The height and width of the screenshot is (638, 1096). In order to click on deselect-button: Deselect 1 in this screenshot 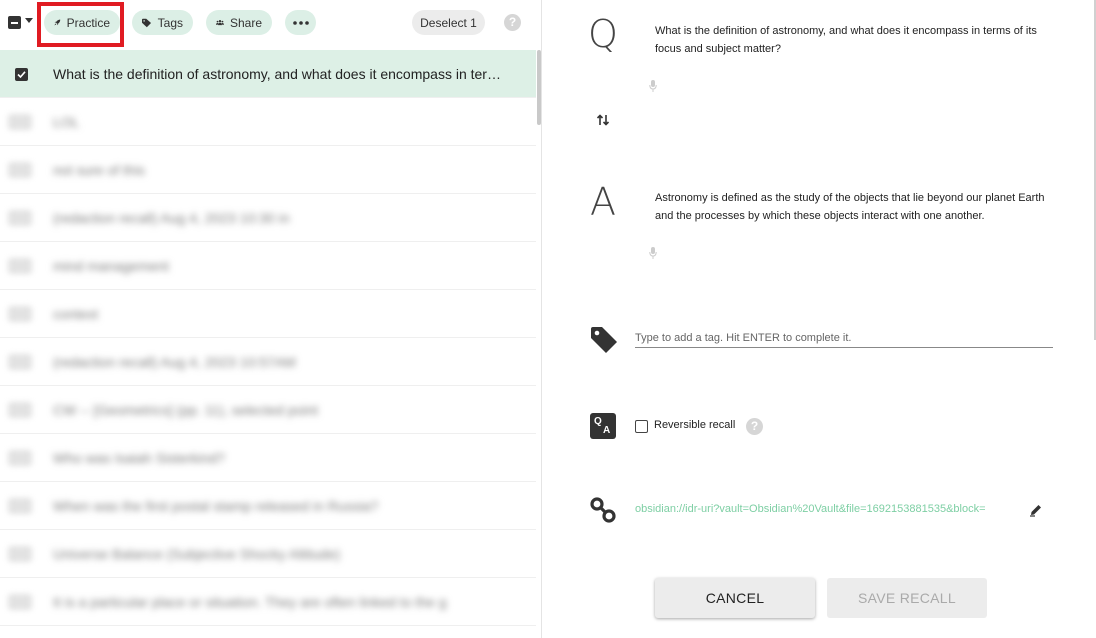, I will do `click(448, 22)`.